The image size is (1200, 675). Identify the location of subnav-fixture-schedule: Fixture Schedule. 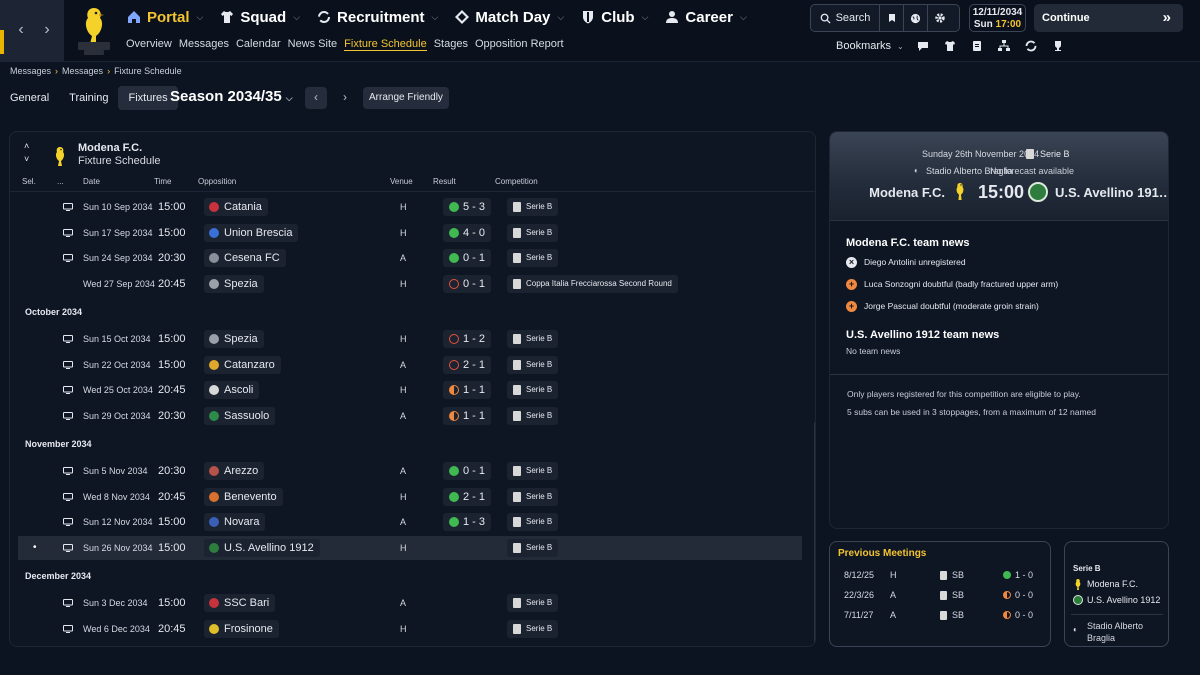
(385, 44).